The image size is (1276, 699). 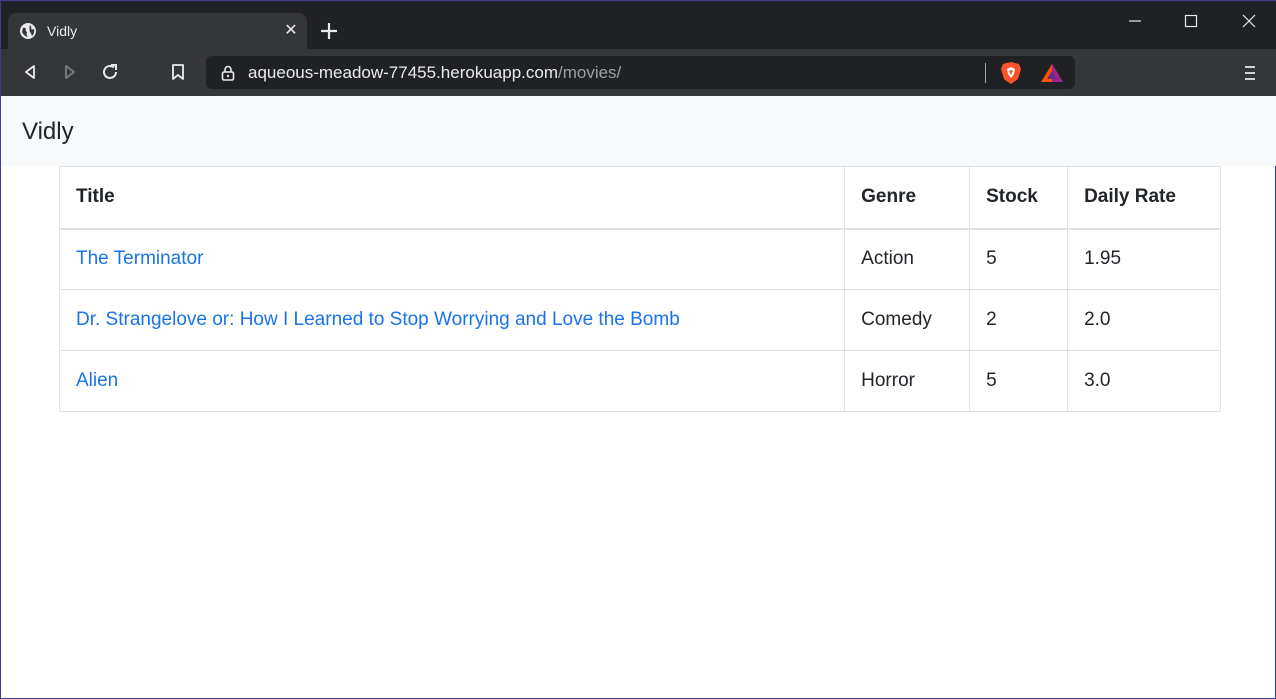 I want to click on column-header-genre: Genre, so click(x=907, y=198).